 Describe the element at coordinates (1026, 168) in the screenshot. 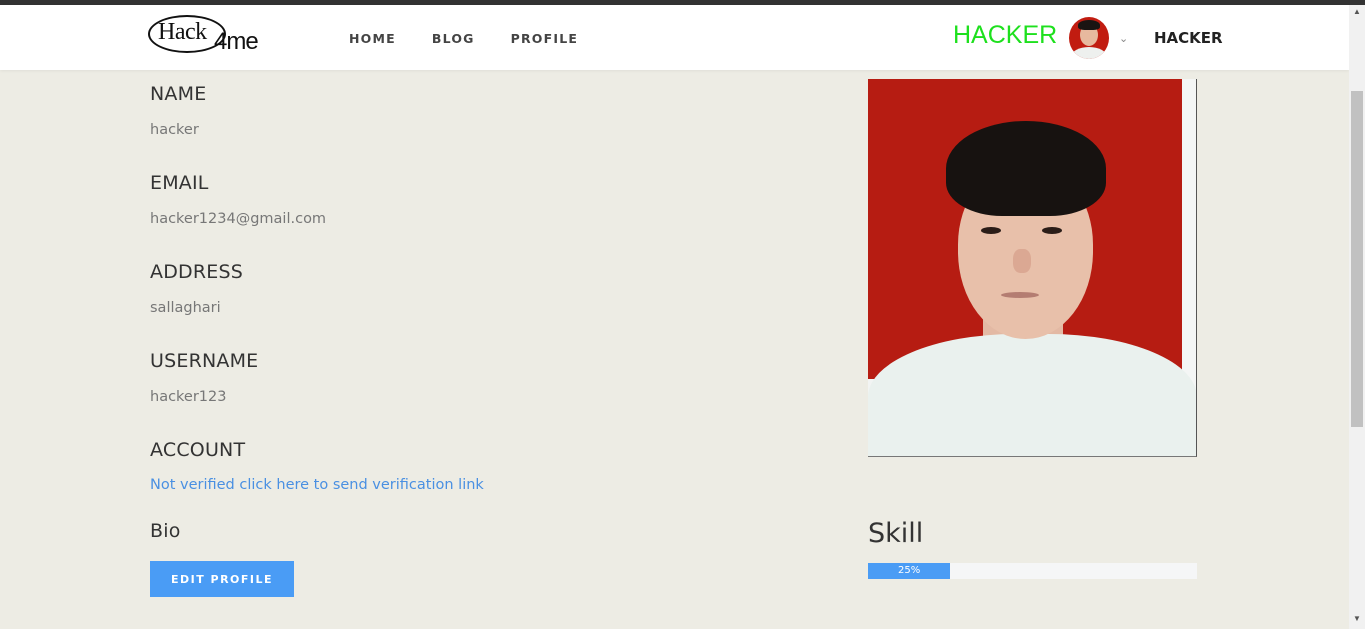

I see `photo-hair` at that location.